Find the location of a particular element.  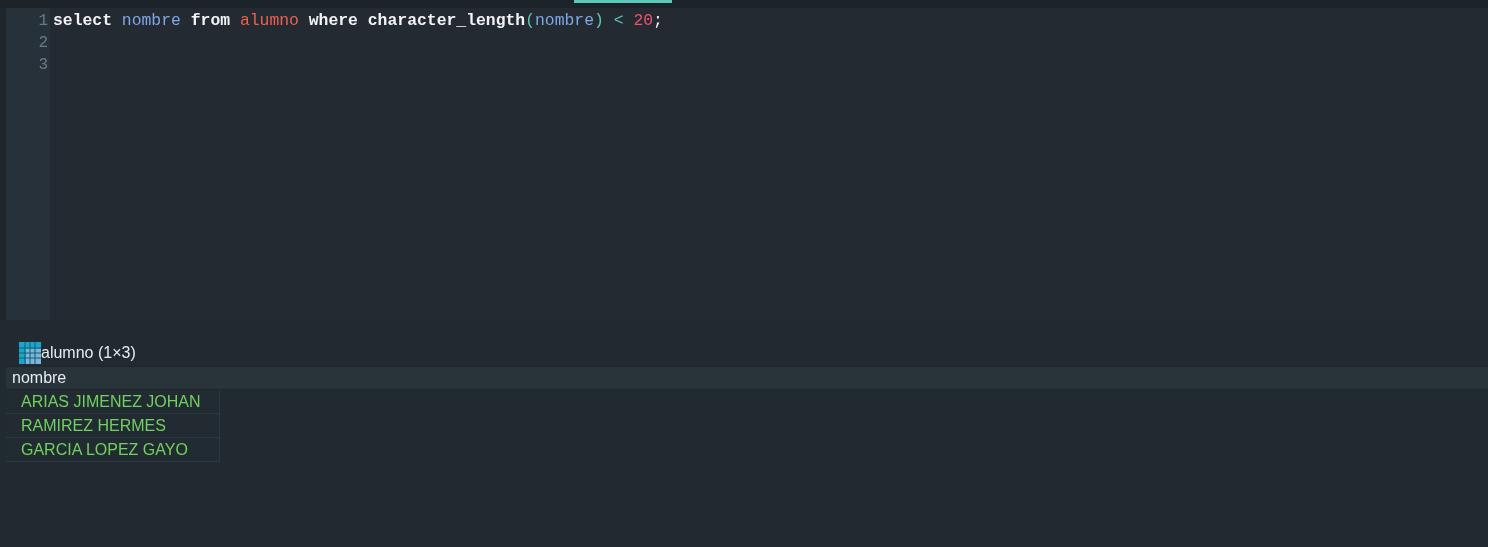

line-number: 1 is located at coordinates (43, 21).